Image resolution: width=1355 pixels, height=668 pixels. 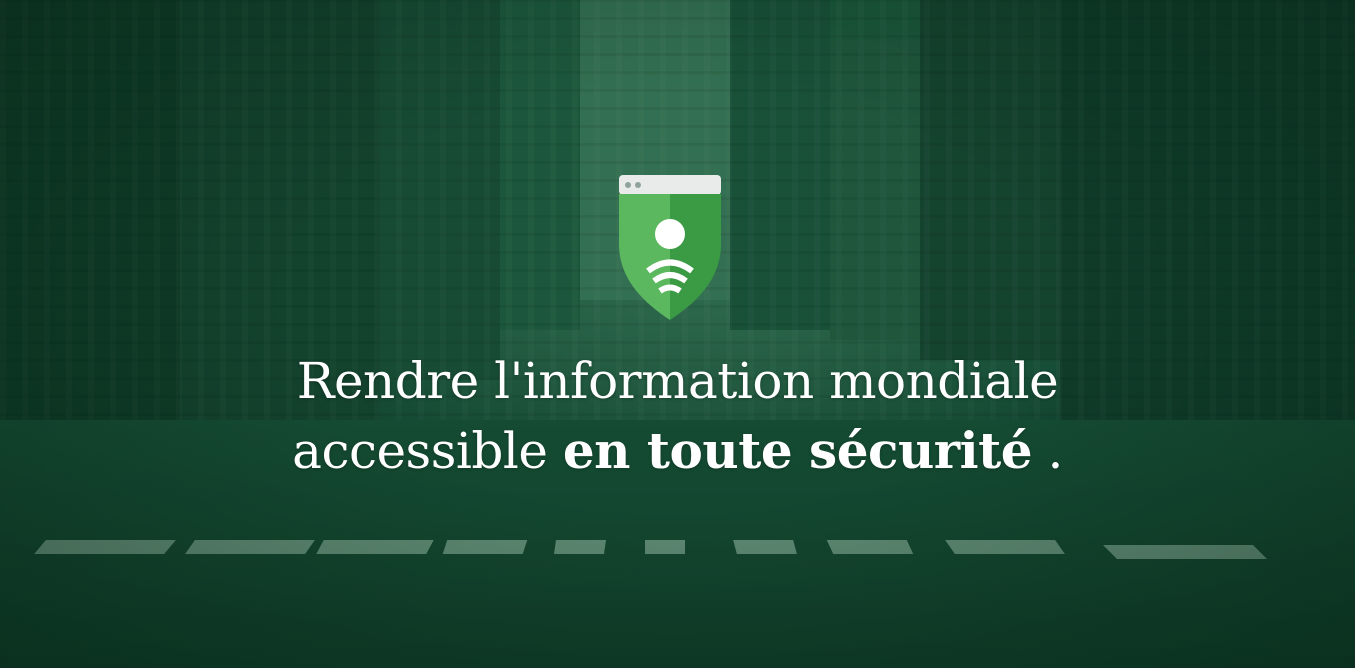 What do you see at coordinates (420, 451) in the screenshot?
I see `headline-line-2-prefix: accessible` at bounding box center [420, 451].